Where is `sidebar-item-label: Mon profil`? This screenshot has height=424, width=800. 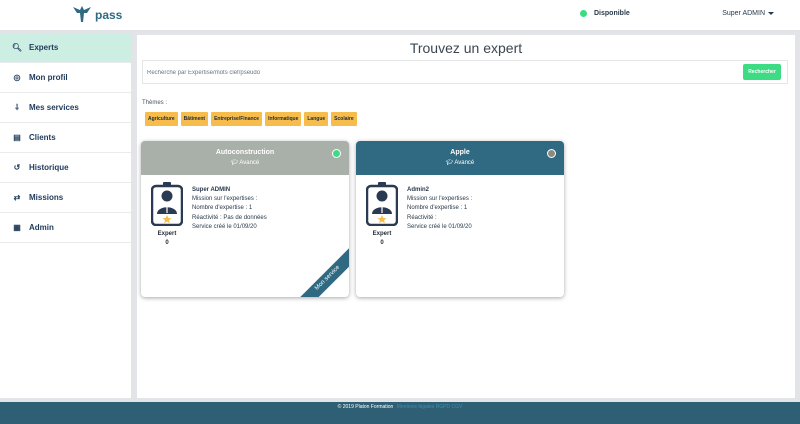
sidebar-item-label: Mon profil is located at coordinates (48, 77).